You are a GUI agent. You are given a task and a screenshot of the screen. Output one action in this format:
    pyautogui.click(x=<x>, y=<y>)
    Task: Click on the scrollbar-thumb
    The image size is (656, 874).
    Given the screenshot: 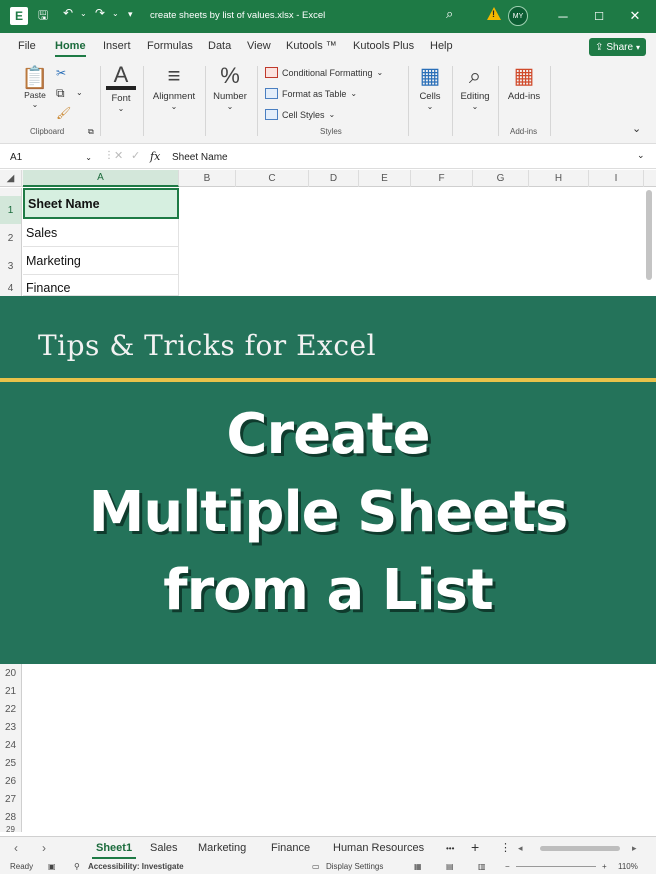 What is the action you would take?
    pyautogui.click(x=649, y=235)
    